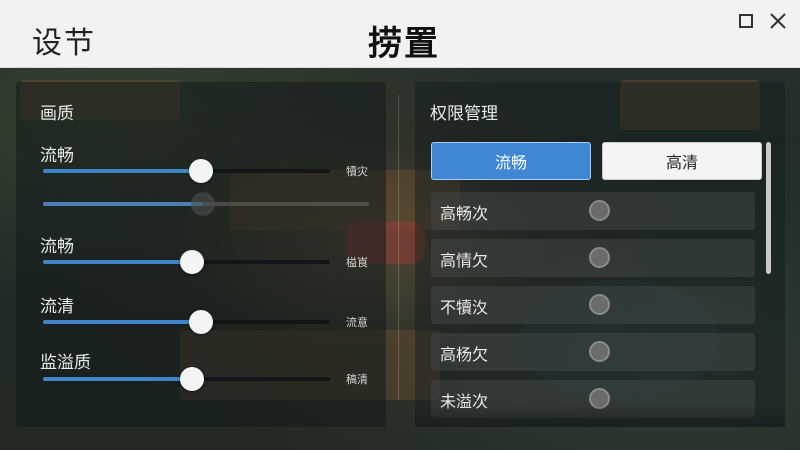  I want to click on option-label: 高情欠, so click(464, 260).